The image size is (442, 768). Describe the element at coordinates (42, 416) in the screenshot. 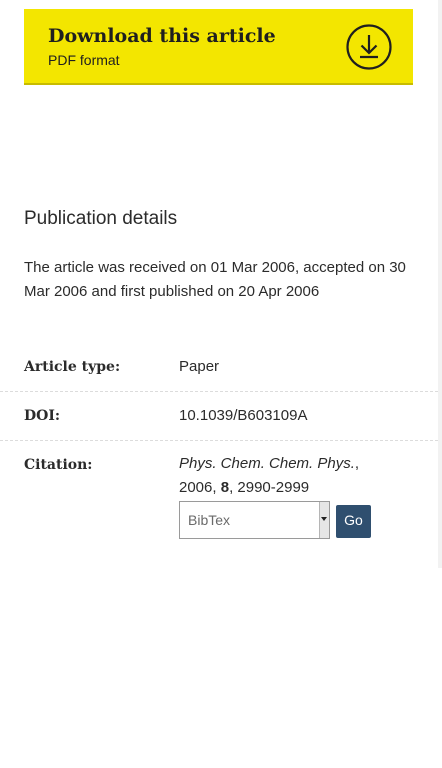

I see `doi-label: DOI:` at that location.